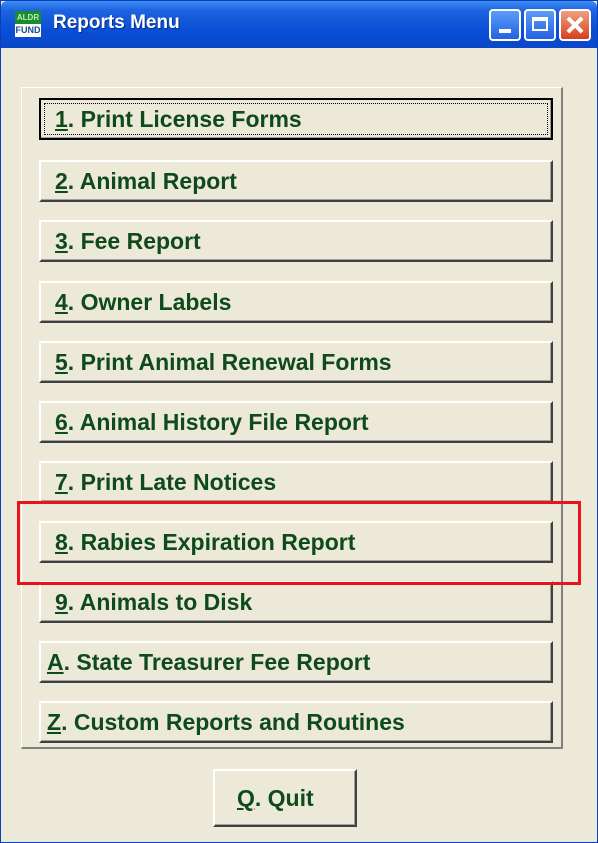  What do you see at coordinates (299, 24) in the screenshot?
I see `title-bar: ALDR FUND Reports Menu` at bounding box center [299, 24].